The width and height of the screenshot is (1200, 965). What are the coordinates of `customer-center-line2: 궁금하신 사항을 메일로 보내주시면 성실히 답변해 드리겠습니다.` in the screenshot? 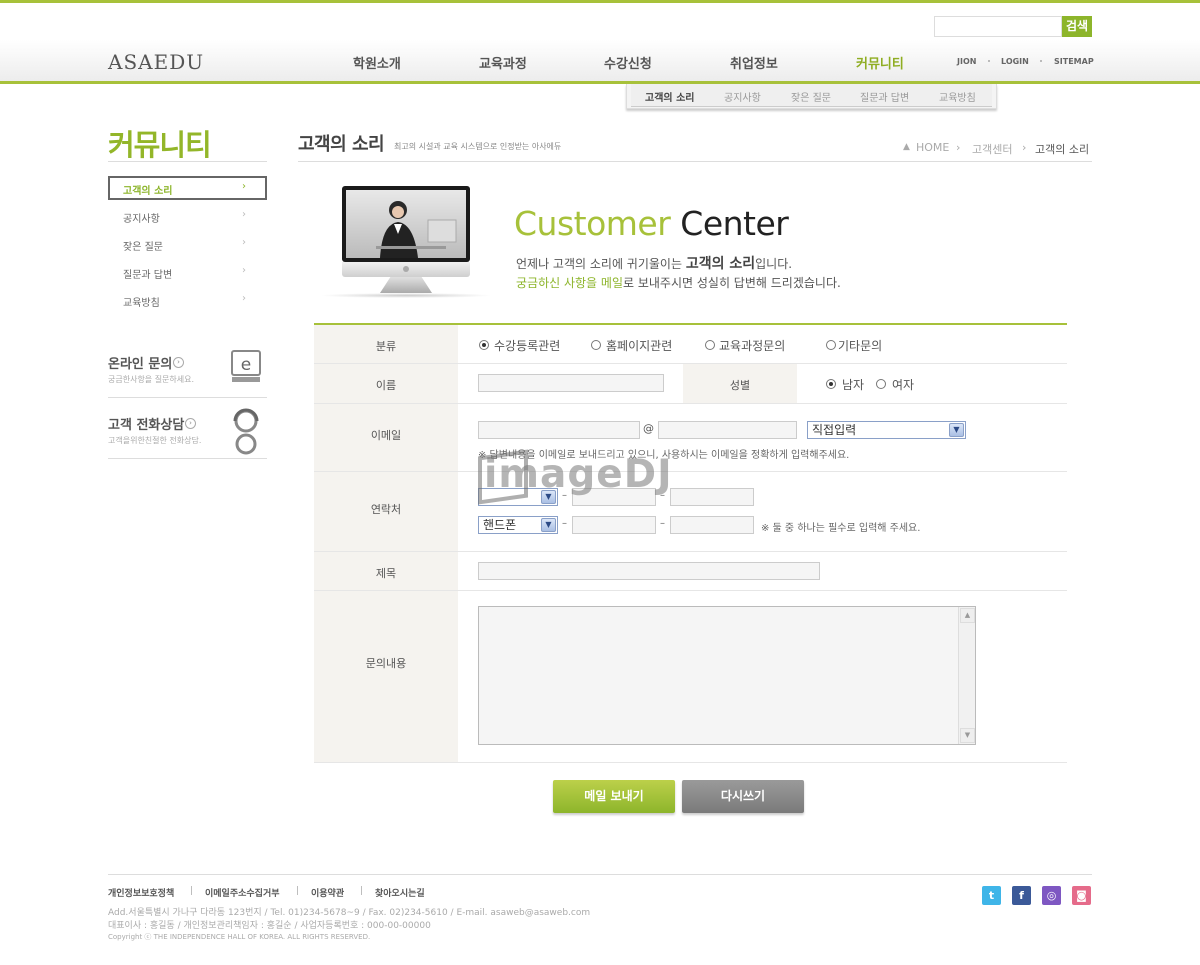 It's located at (678, 282).